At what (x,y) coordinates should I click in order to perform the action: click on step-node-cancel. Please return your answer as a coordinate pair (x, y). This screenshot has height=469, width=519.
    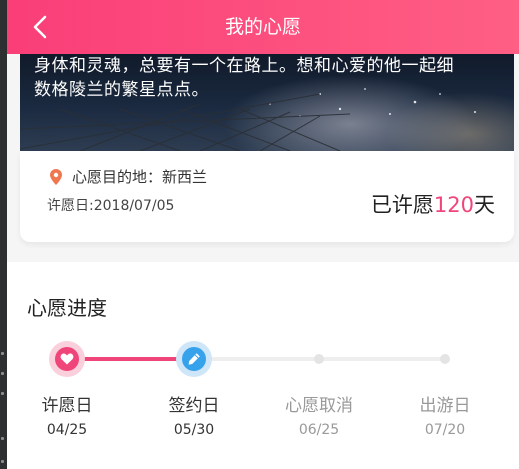
    Looking at the image, I should click on (319, 359).